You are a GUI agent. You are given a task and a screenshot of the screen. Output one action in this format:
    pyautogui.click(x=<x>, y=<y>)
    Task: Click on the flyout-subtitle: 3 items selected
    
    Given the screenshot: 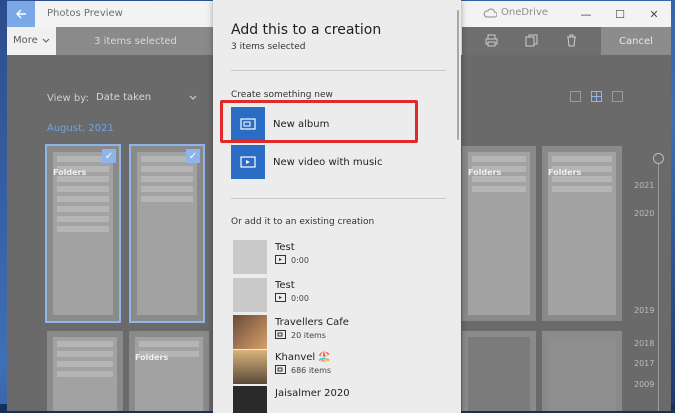 What is the action you would take?
    pyautogui.click(x=268, y=47)
    